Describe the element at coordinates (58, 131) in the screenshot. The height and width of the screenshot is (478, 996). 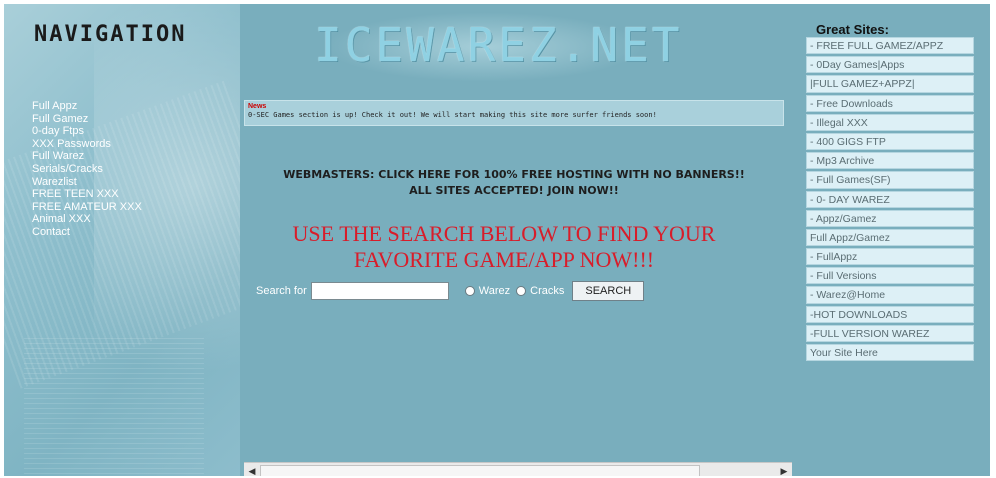
I see `nav-link-0day-ftps: 0-day Ftps` at that location.